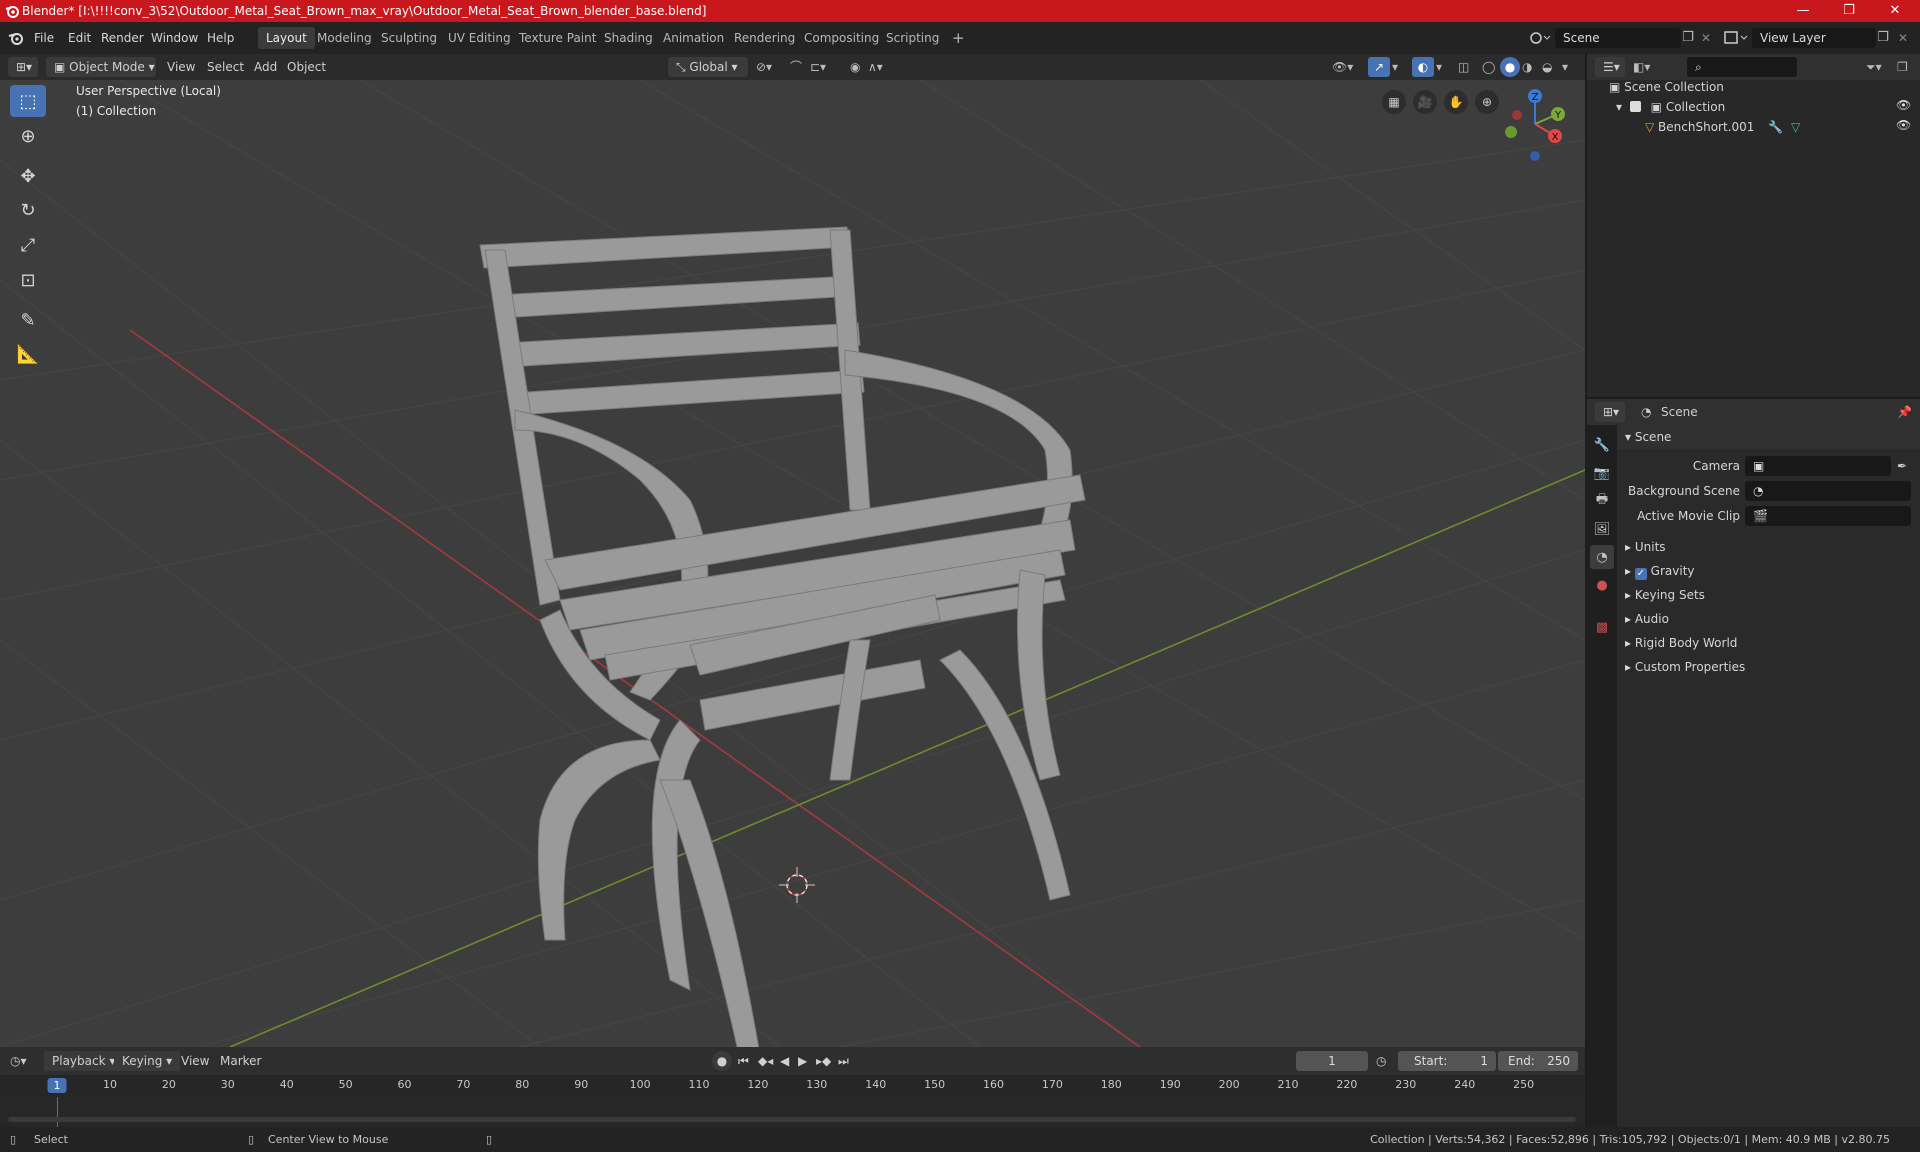 The width and height of the screenshot is (1920, 1152). I want to click on transform-orientation-dropdown: ⤡ Global ▾, so click(708, 67).